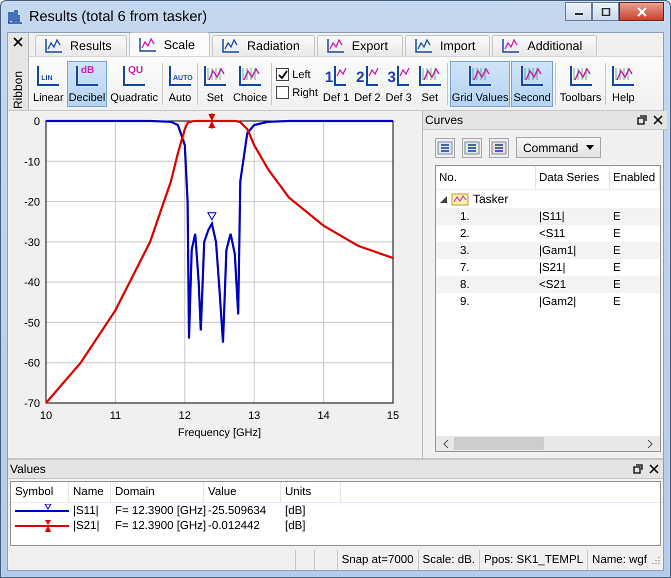  Describe the element at coordinates (359, 45) in the screenshot. I see `ribbon-tab: Export` at that location.